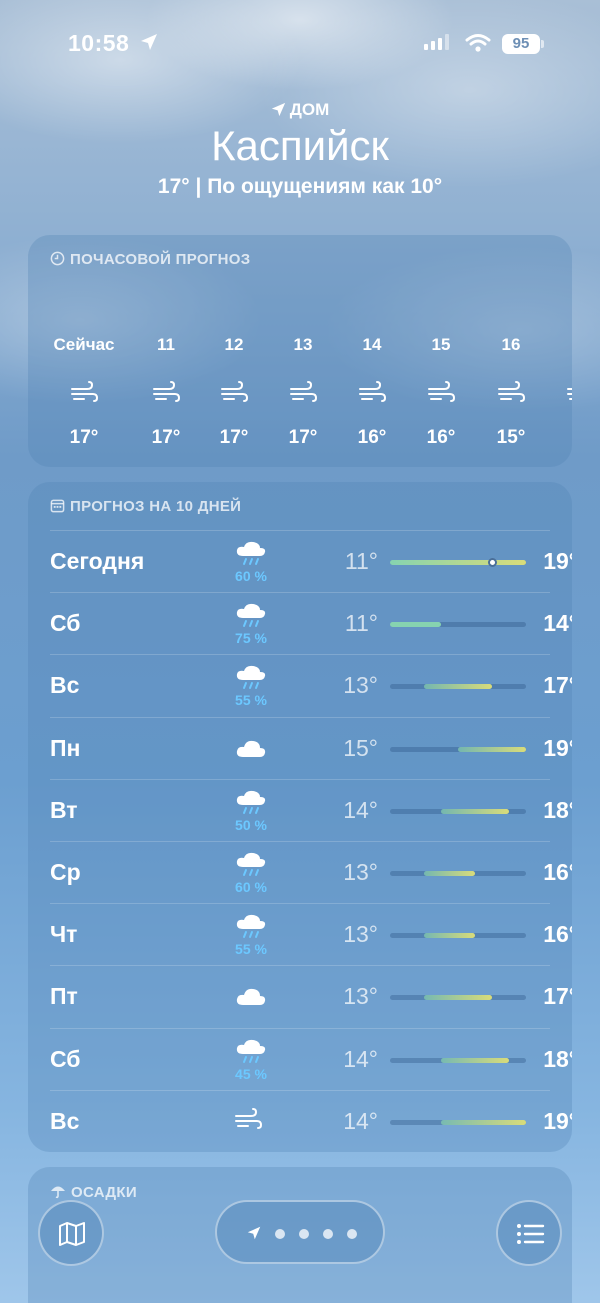  I want to click on hour-label: Сейчас, so click(84, 344).